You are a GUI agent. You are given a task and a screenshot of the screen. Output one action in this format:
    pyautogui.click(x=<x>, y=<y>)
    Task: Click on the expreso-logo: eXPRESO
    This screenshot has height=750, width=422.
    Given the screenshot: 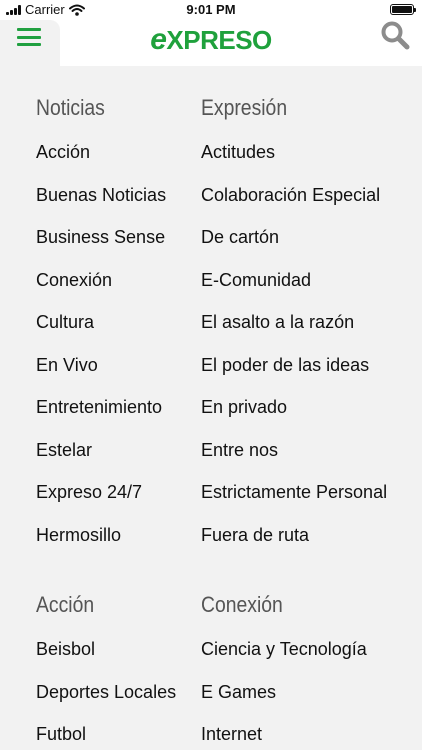 What is the action you would take?
    pyautogui.click(x=211, y=40)
    